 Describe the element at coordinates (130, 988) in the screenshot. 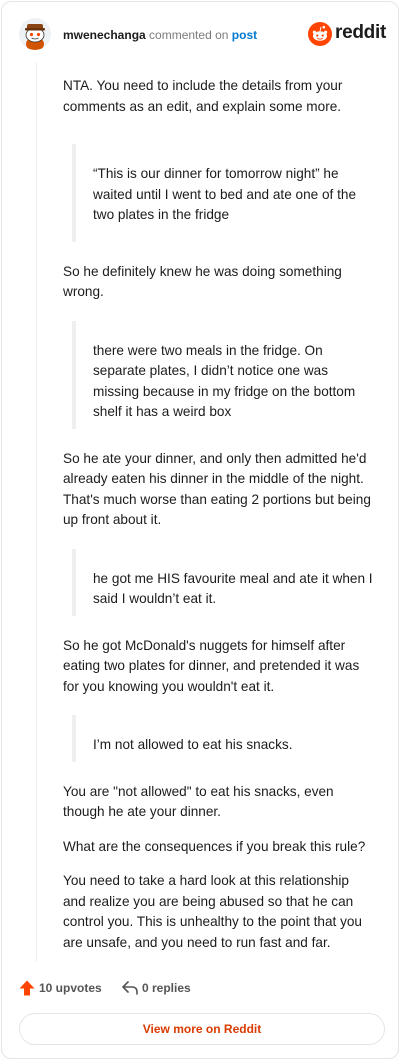

I see `reply-arrow-icon` at that location.